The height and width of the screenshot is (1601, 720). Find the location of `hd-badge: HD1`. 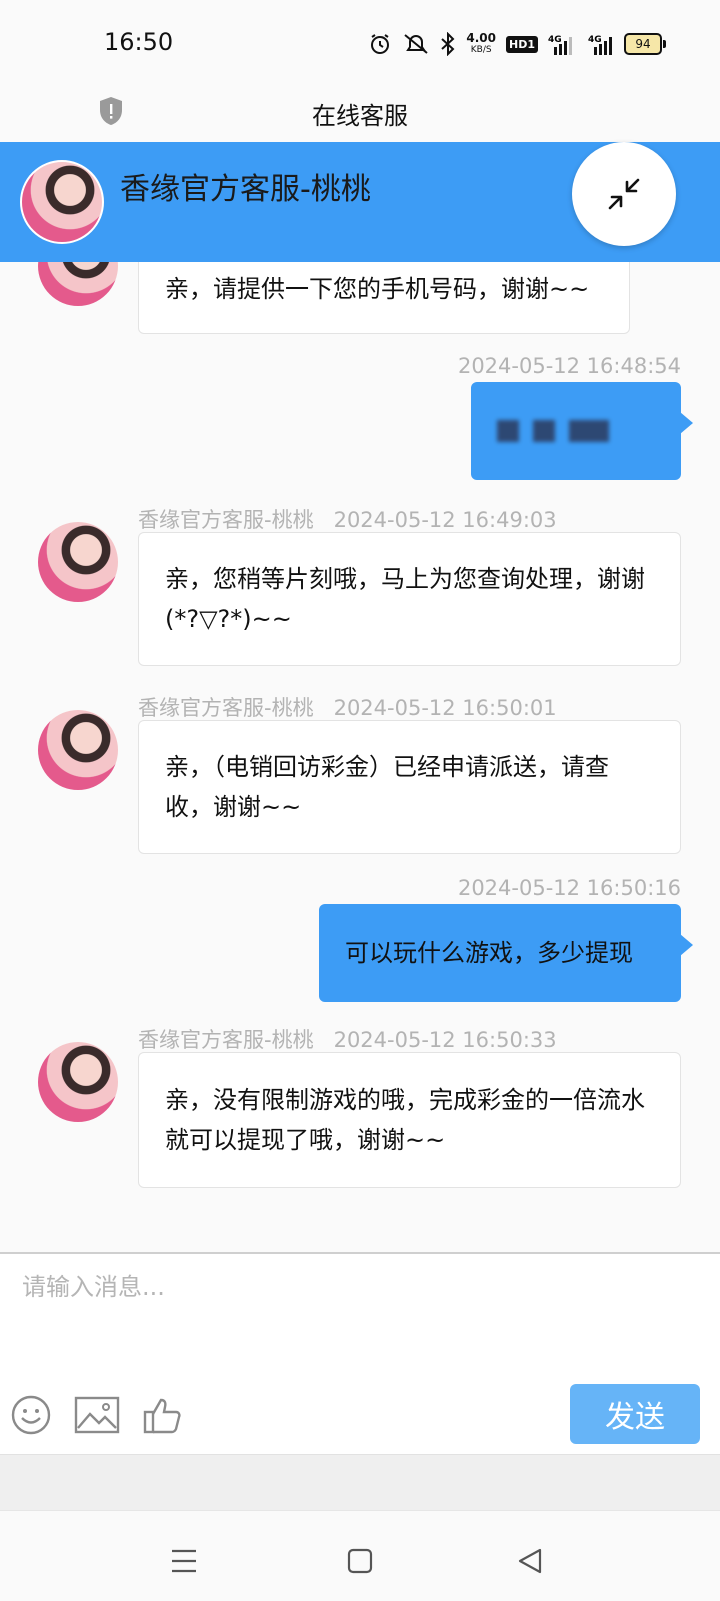

hd-badge: HD1 is located at coordinates (522, 44).